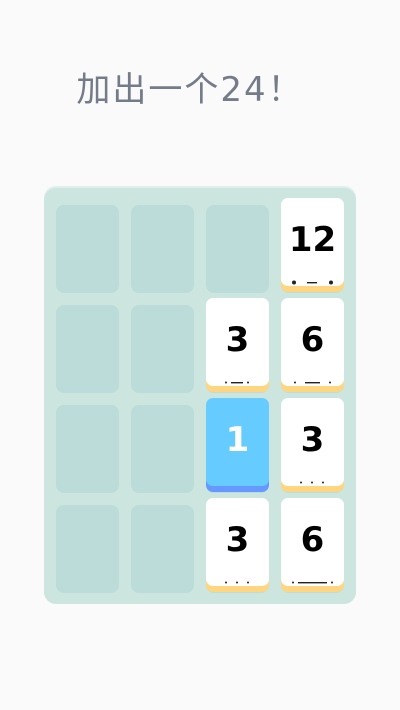  I want to click on tile-1: 1, so click(237, 442).